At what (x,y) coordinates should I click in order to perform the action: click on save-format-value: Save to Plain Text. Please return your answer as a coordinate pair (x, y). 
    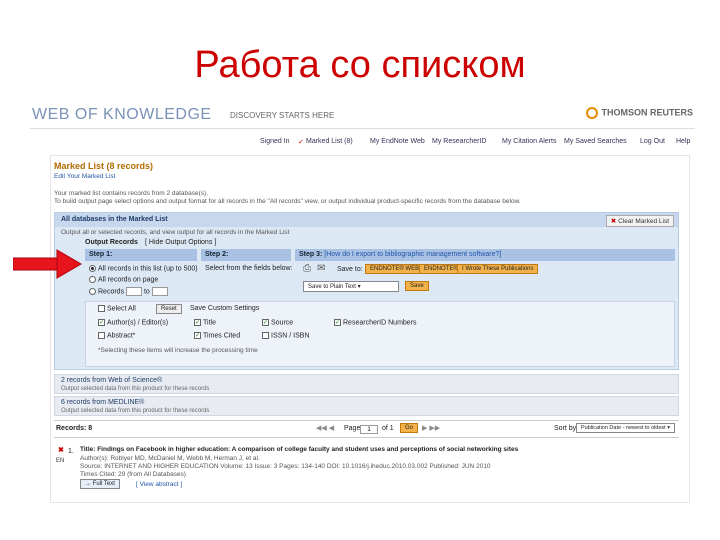
    Looking at the image, I should click on (332, 287).